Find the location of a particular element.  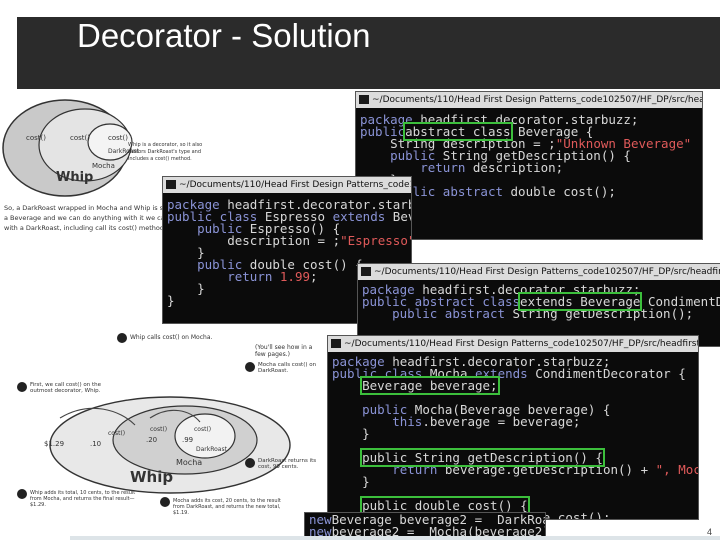

whip-note: mirrors DarkRoast's type and is located at coordinates (165, 152).